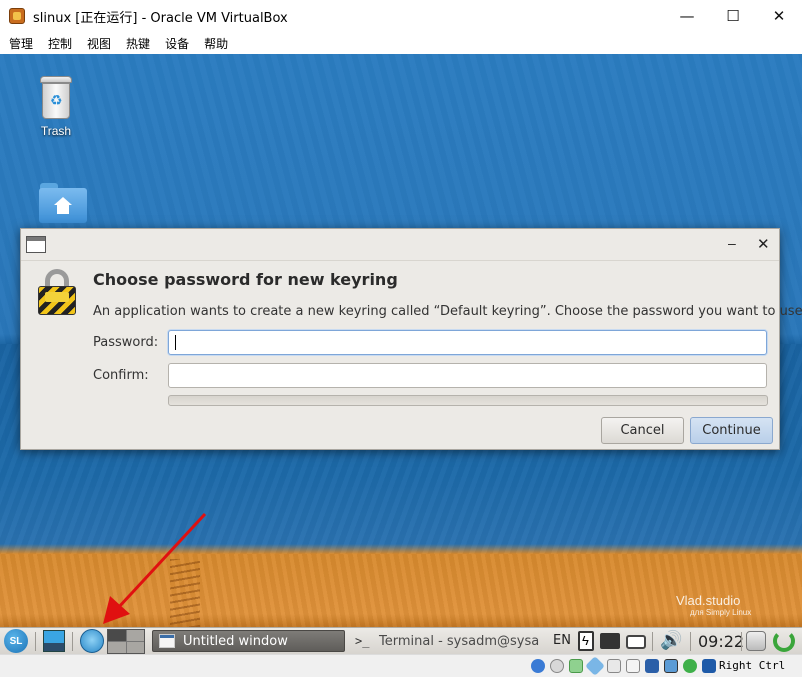 This screenshot has height=677, width=802. I want to click on menu-view: 视图, so click(99, 43).